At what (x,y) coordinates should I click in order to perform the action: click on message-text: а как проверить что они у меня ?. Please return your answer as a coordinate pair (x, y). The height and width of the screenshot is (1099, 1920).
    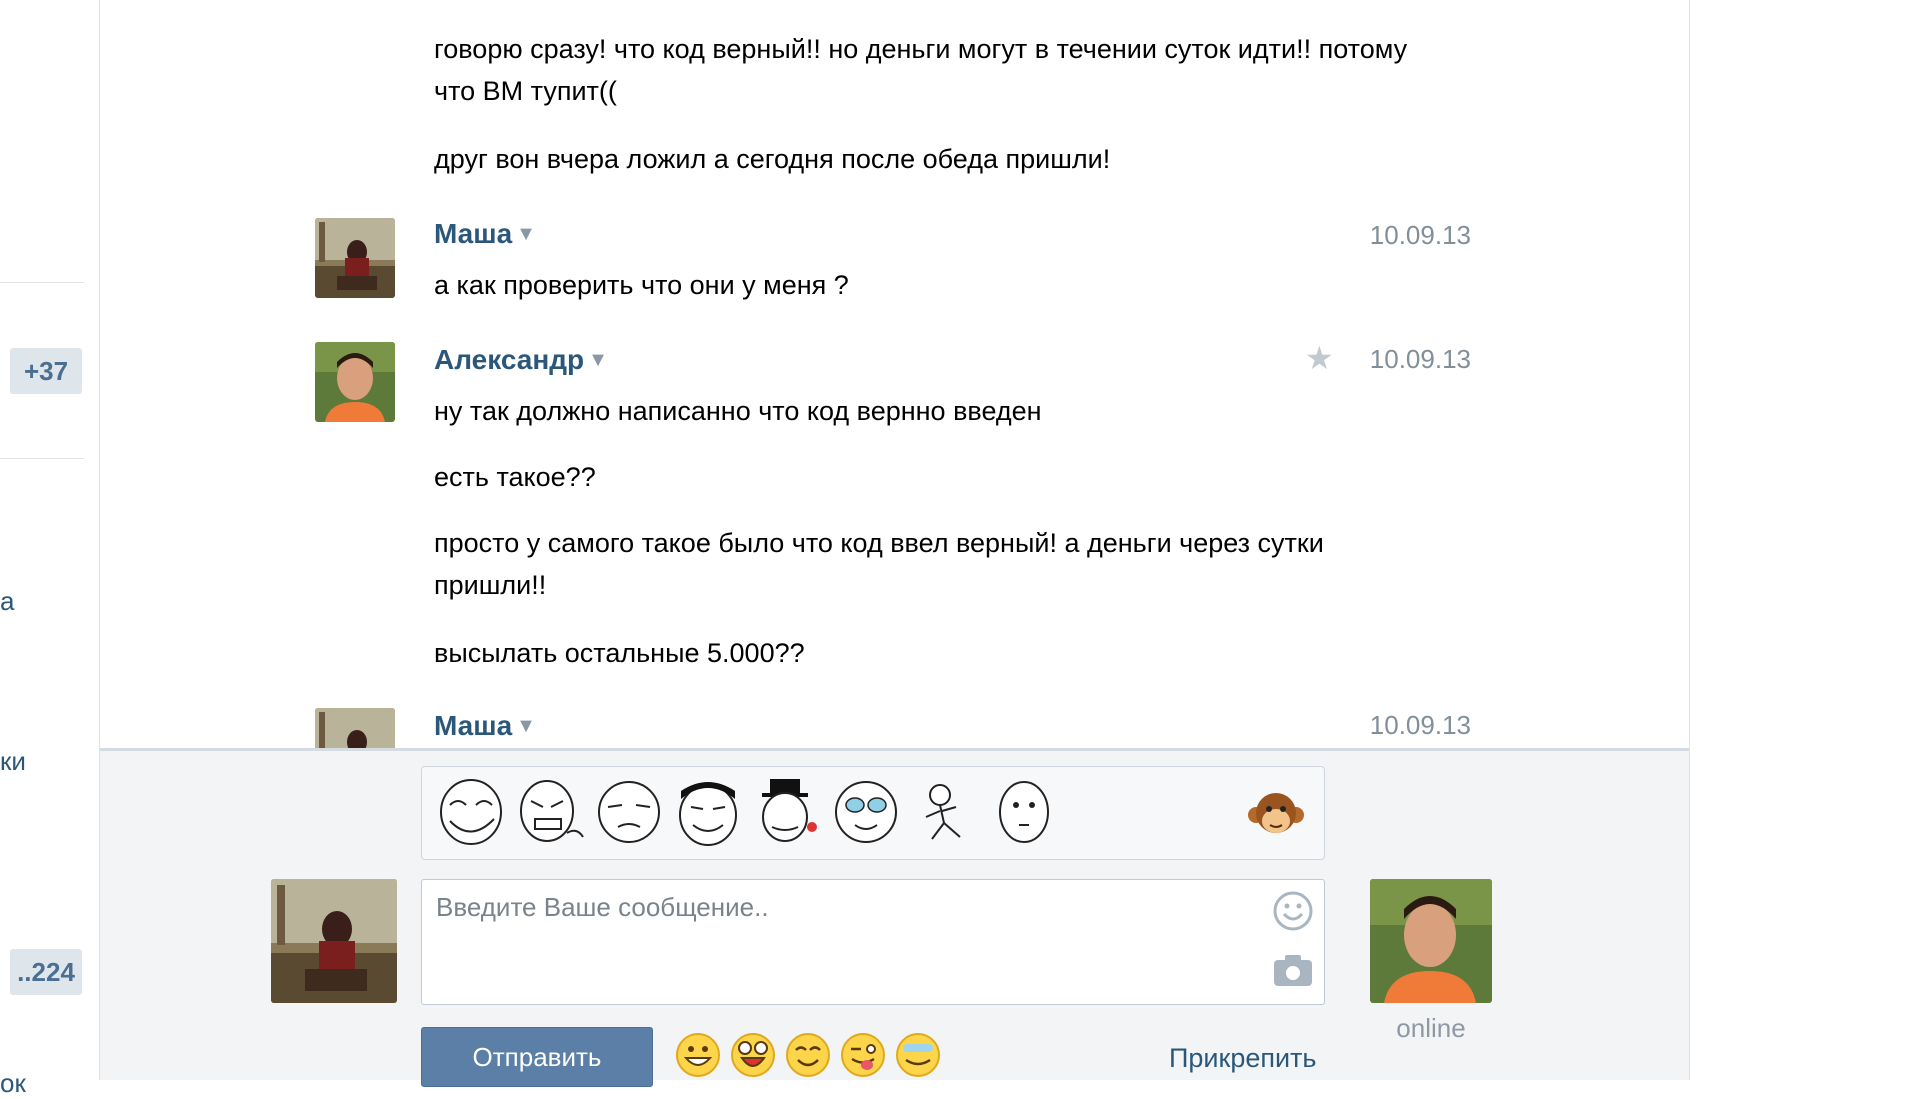
    Looking at the image, I should click on (641, 285).